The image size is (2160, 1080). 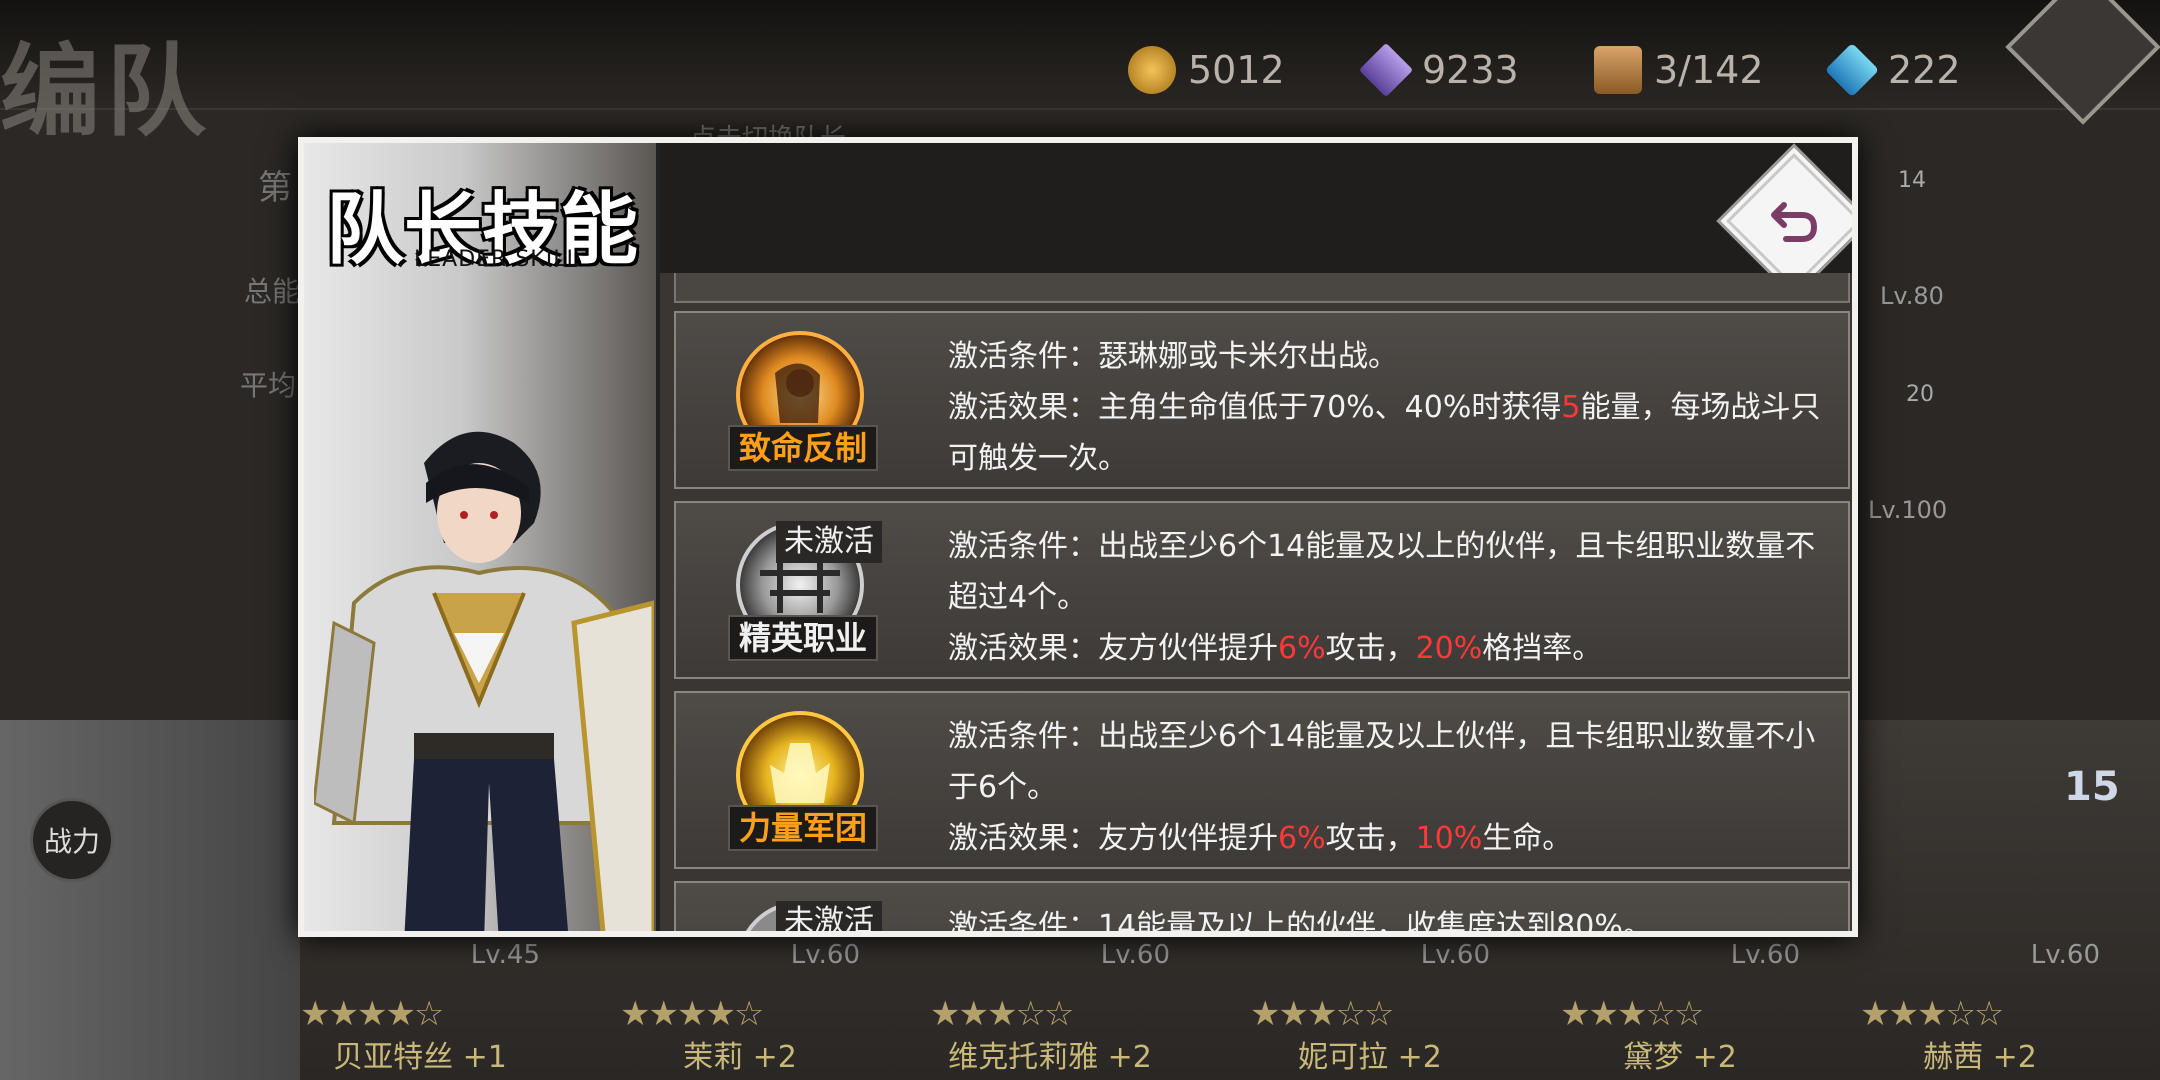 I want to click on close-button, so click(x=1788, y=221).